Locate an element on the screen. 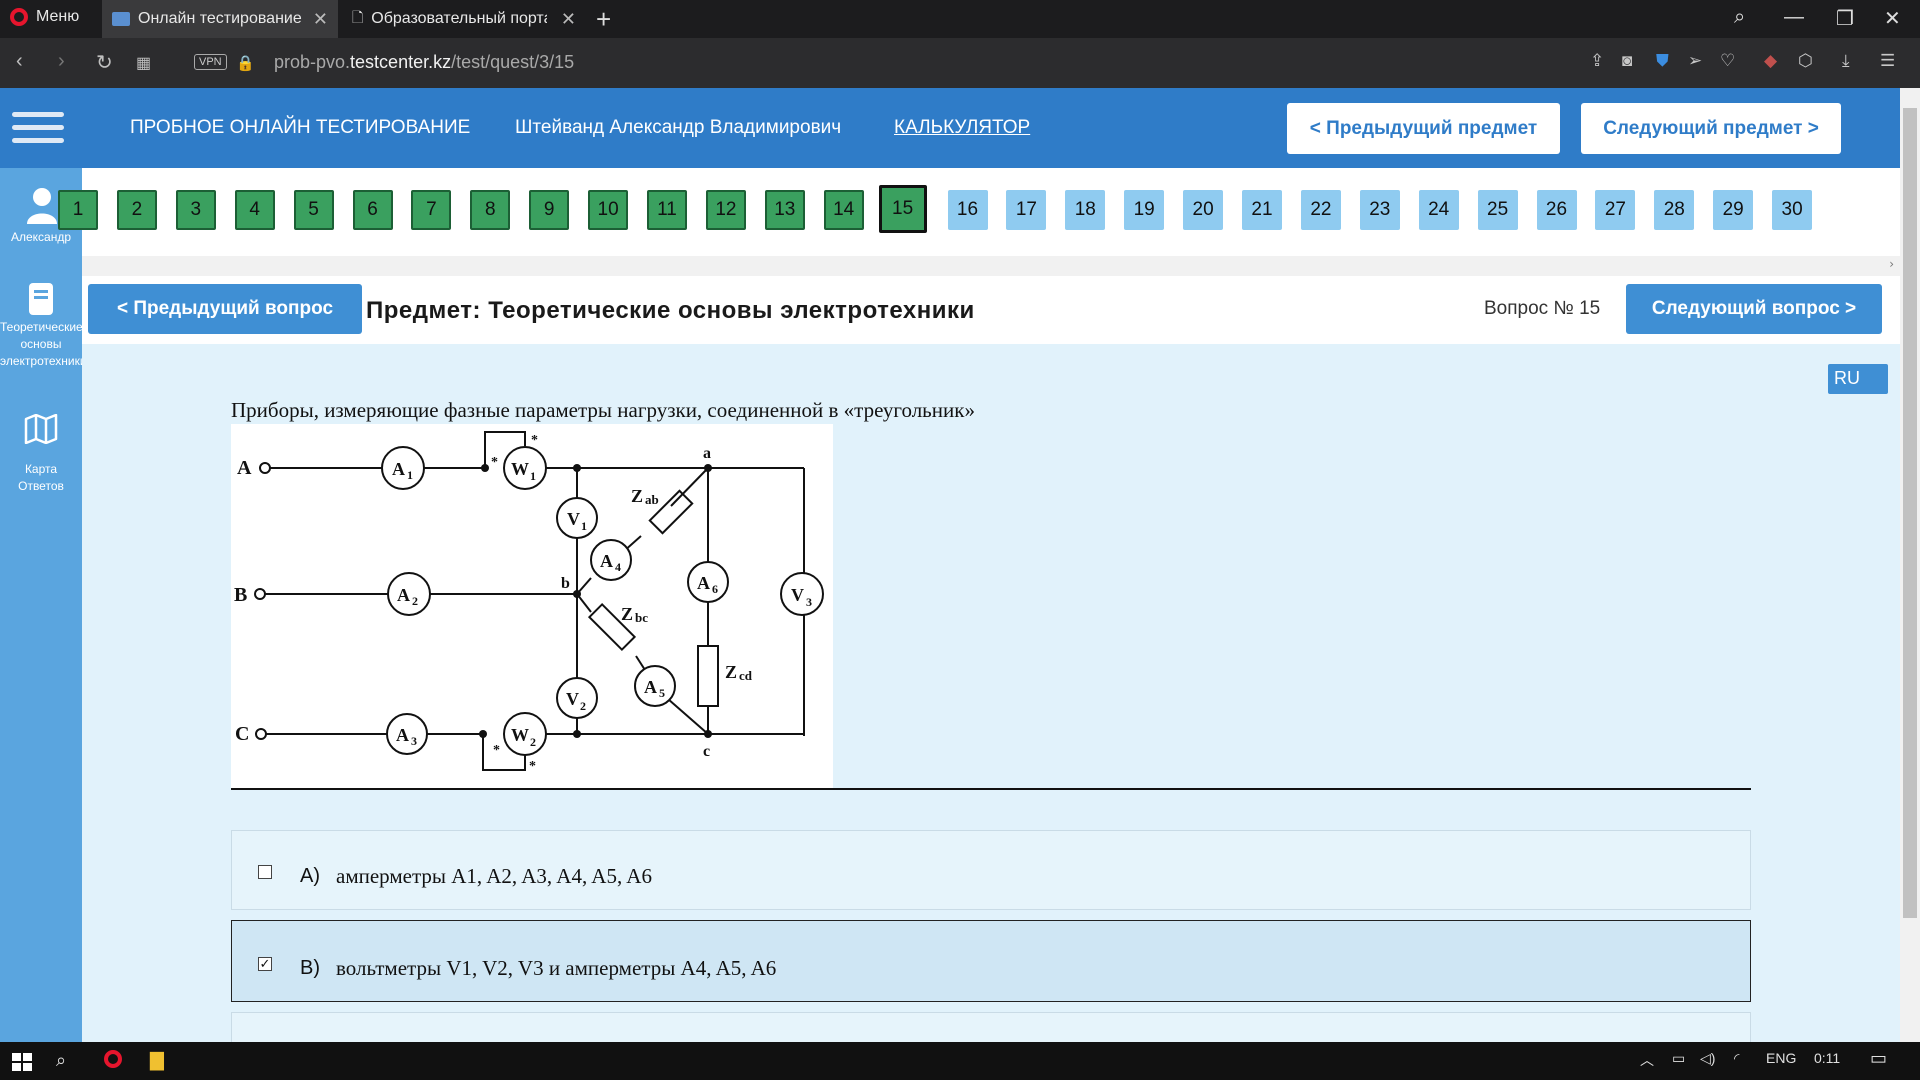 The height and width of the screenshot is (1080, 1920). node-label-a: a is located at coordinates (707, 453).